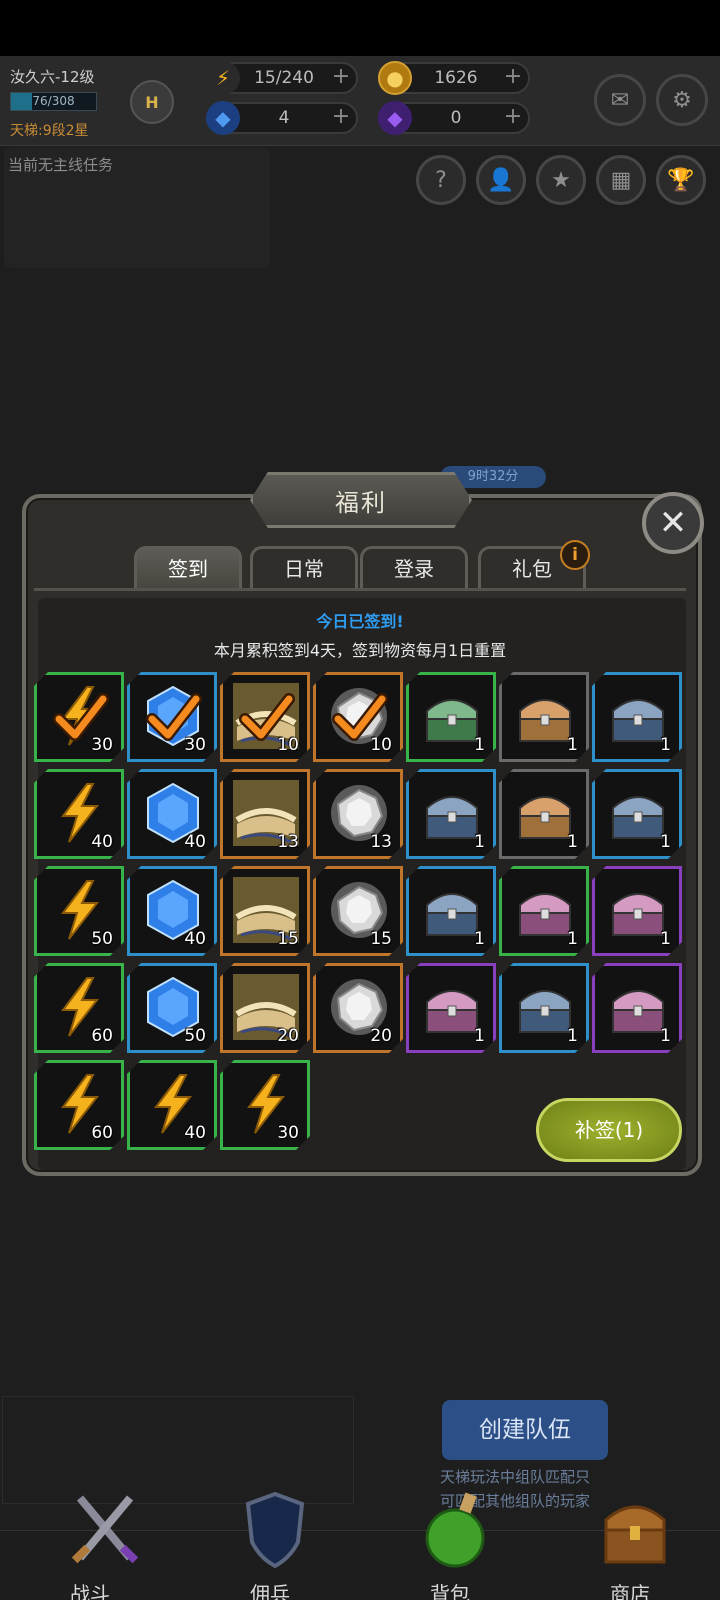 This screenshot has height=1600, width=720. I want to click on gold-resource: ● 1626 +, so click(454, 78).